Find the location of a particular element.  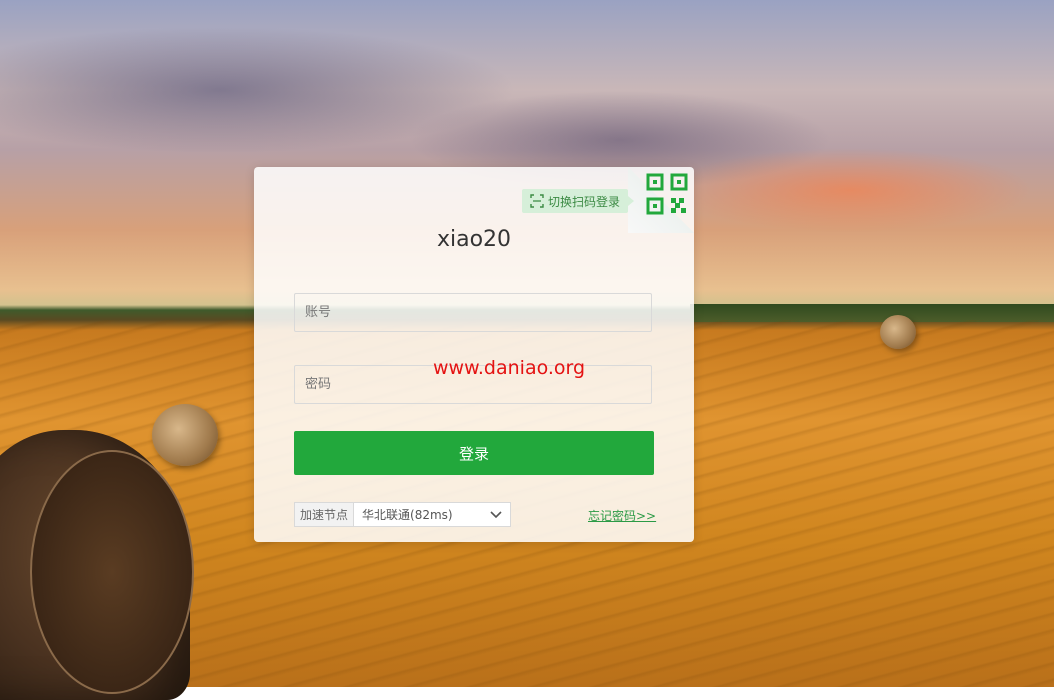

scan-login-tip: 切换扫码登录 is located at coordinates (578, 201).